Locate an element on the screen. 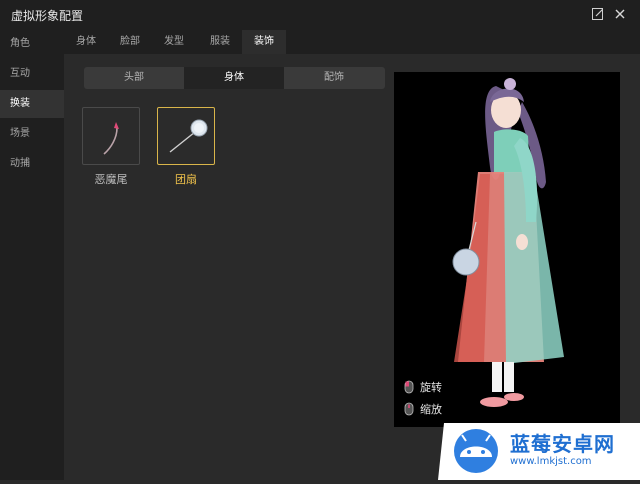 The image size is (640, 484). tab-decoration: 装饰 is located at coordinates (264, 42).